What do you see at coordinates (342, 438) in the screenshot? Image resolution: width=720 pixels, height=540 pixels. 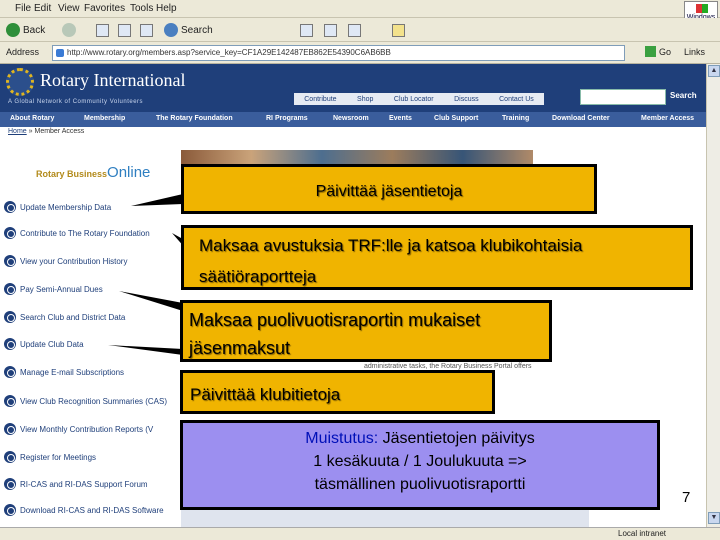 I see `reminder-label: Muistutus:` at bounding box center [342, 438].